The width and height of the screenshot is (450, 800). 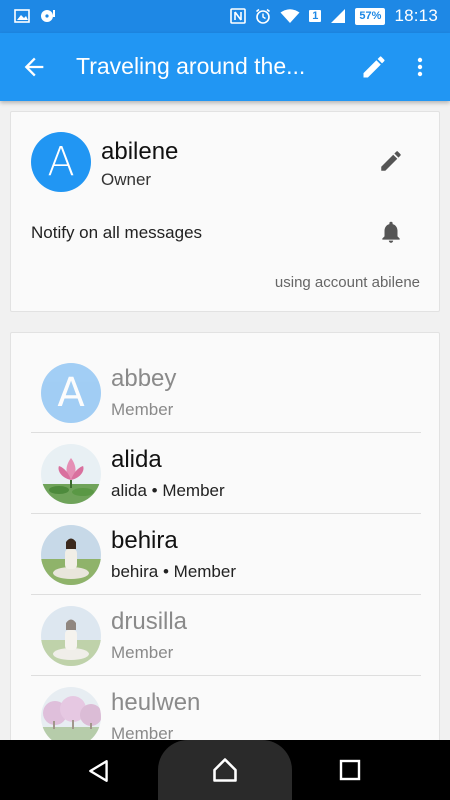 What do you see at coordinates (347, 282) in the screenshot?
I see `account-note: using account abilene` at bounding box center [347, 282].